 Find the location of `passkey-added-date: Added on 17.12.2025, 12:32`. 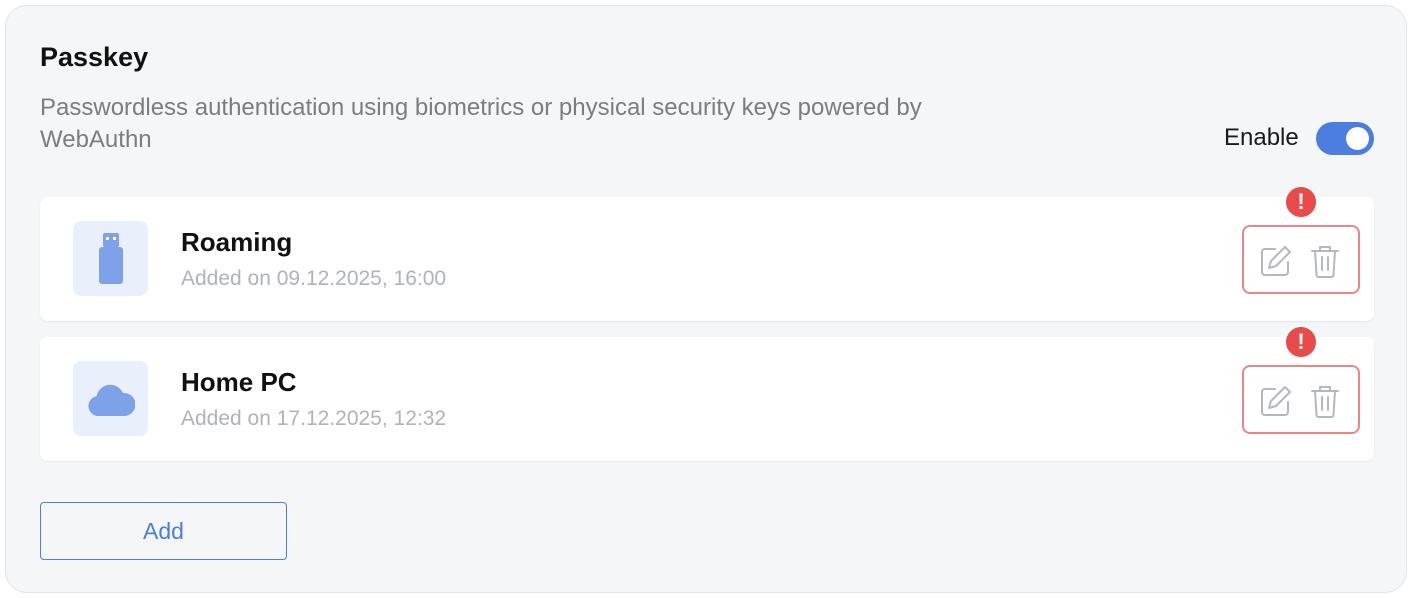

passkey-added-date: Added on 17.12.2025, 12:32 is located at coordinates (314, 418).